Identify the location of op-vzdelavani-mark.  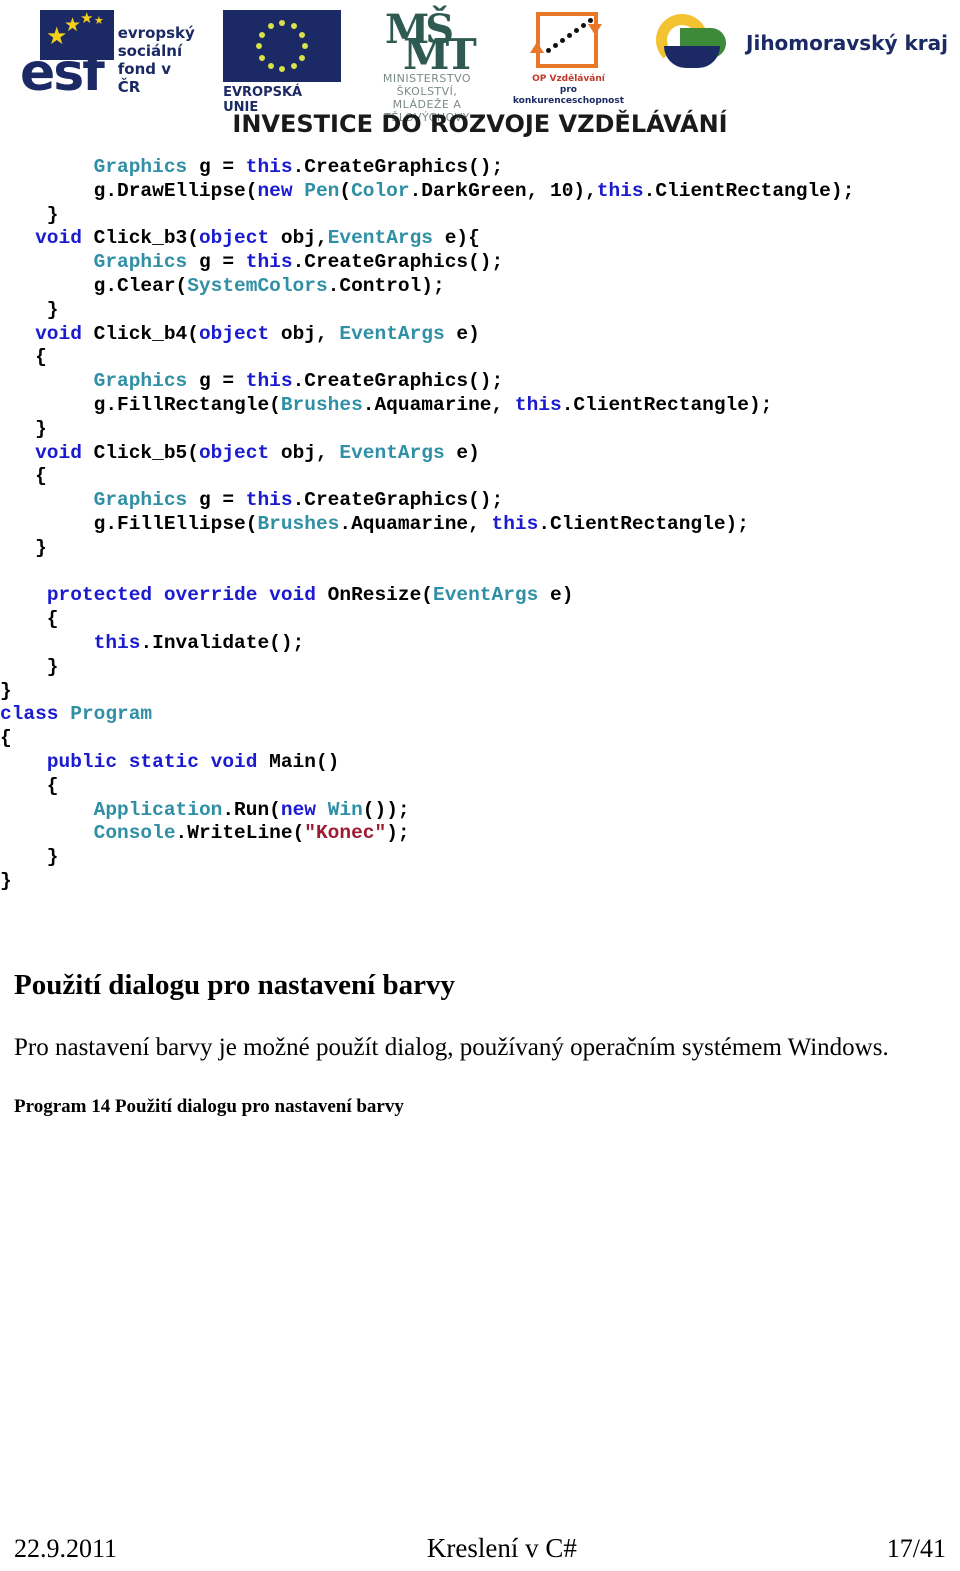
(568, 41).